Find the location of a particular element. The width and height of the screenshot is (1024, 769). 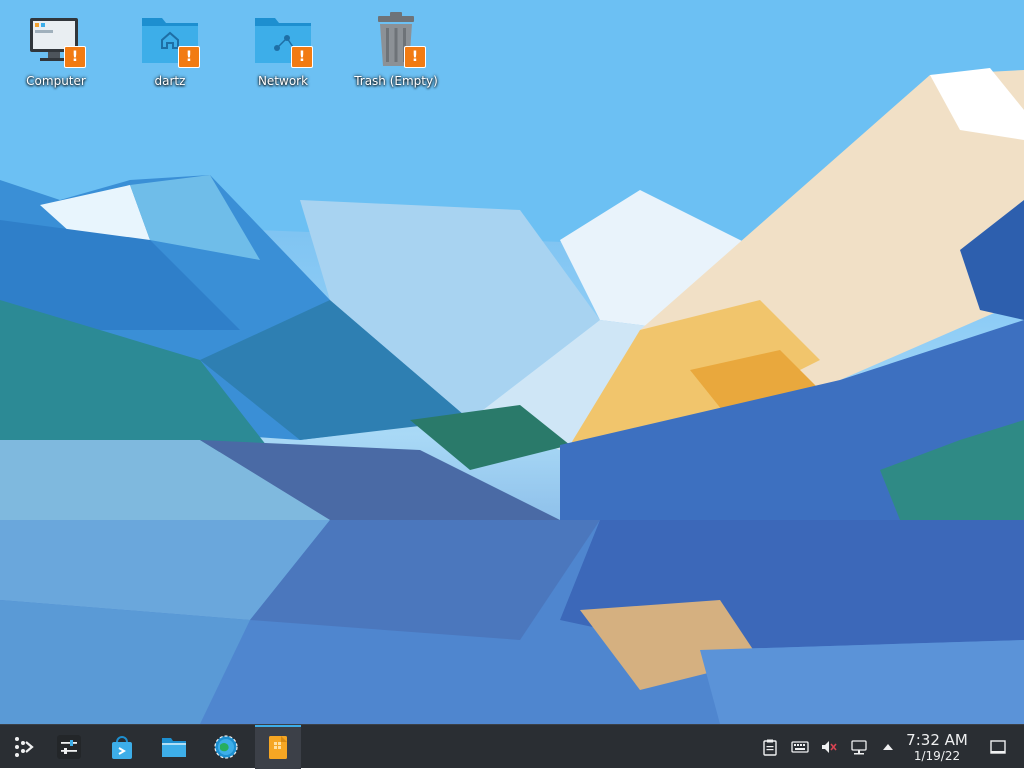

taskbar-app-system-settings-panel is located at coordinates (69, 747).